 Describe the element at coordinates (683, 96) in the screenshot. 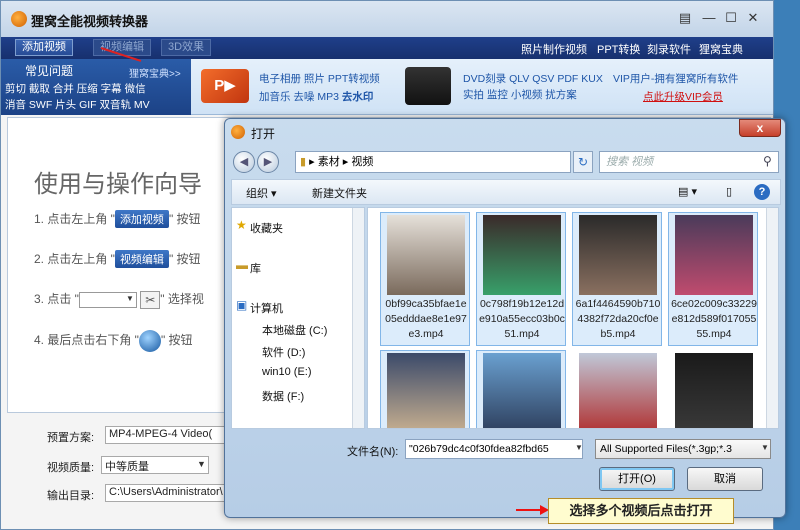

I see `vip-upgrade-link: 点此升级VIP会员` at that location.